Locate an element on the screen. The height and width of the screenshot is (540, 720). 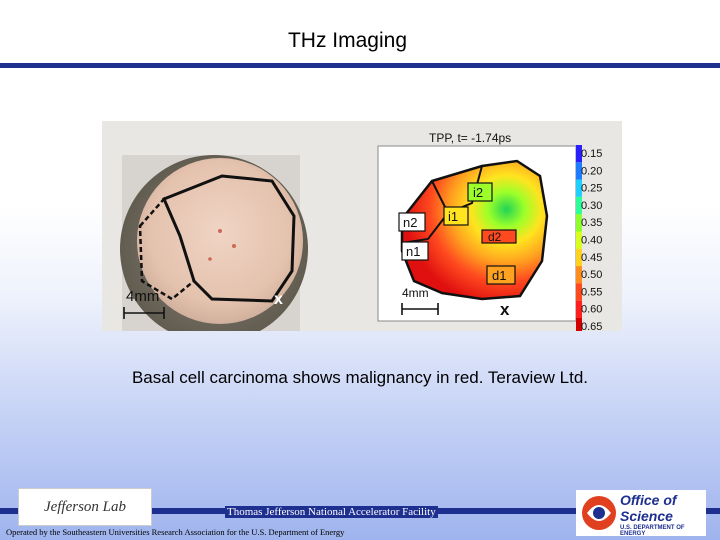
jefferson-lab-logo: Jefferson Lab is located at coordinates (85, 507).